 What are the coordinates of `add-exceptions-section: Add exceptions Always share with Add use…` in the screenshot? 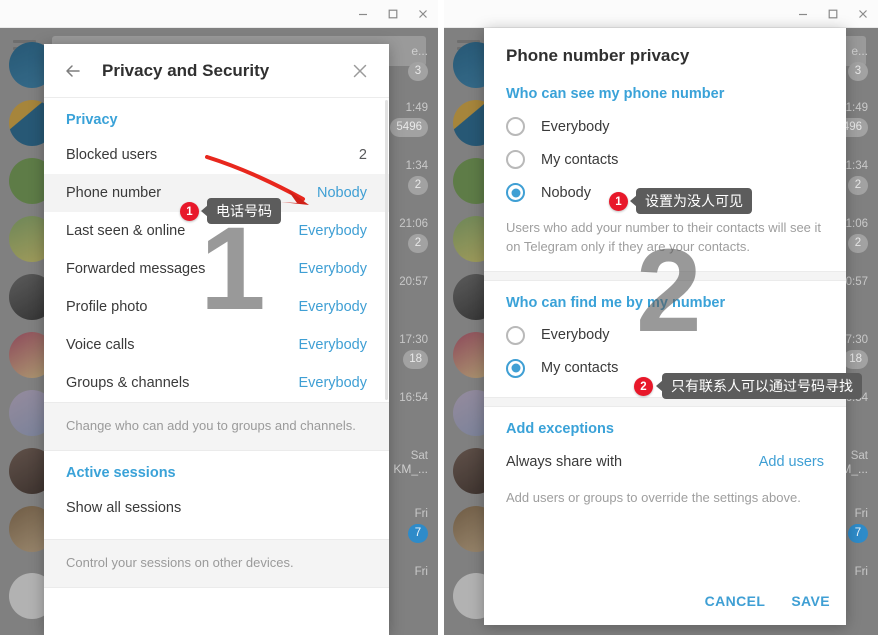 It's located at (665, 457).